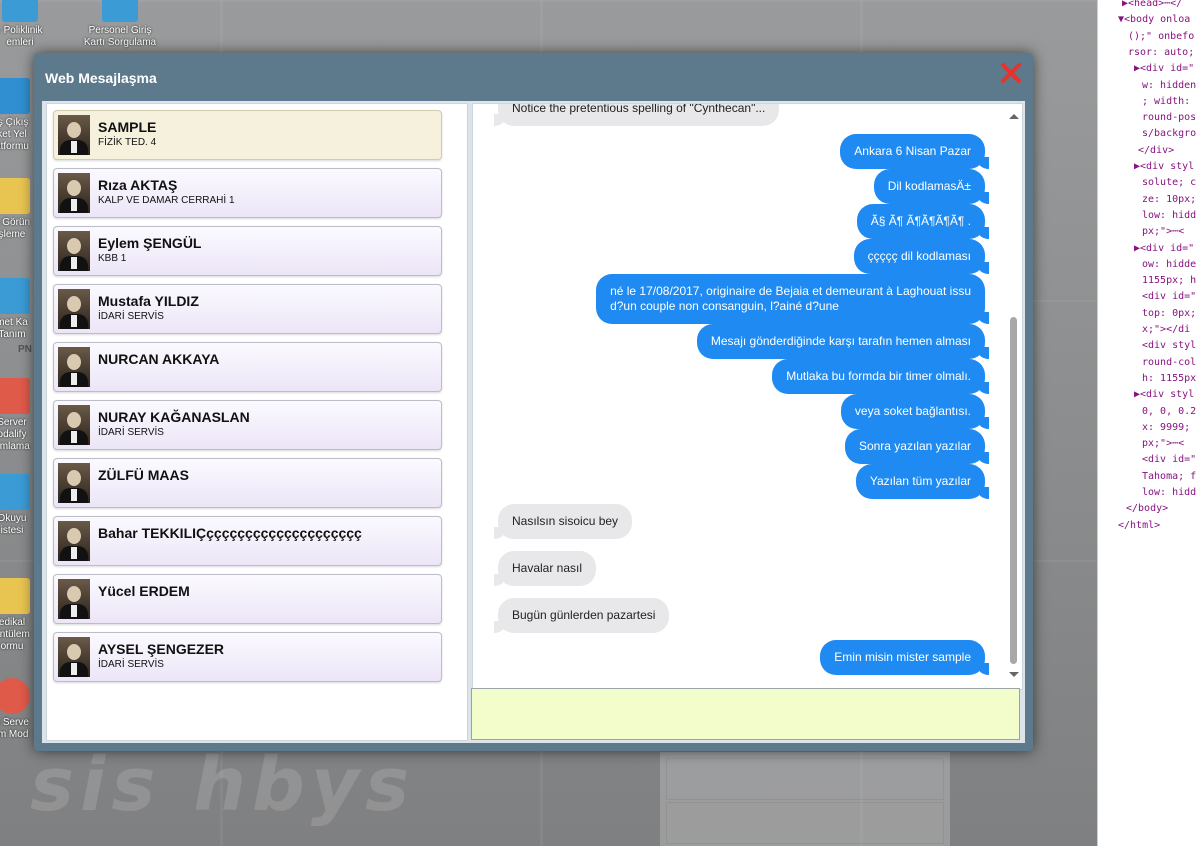 The height and width of the screenshot is (846, 1199). Describe the element at coordinates (565, 521) in the screenshot. I see `message-text: Nasılsın sisoicu bey` at that location.